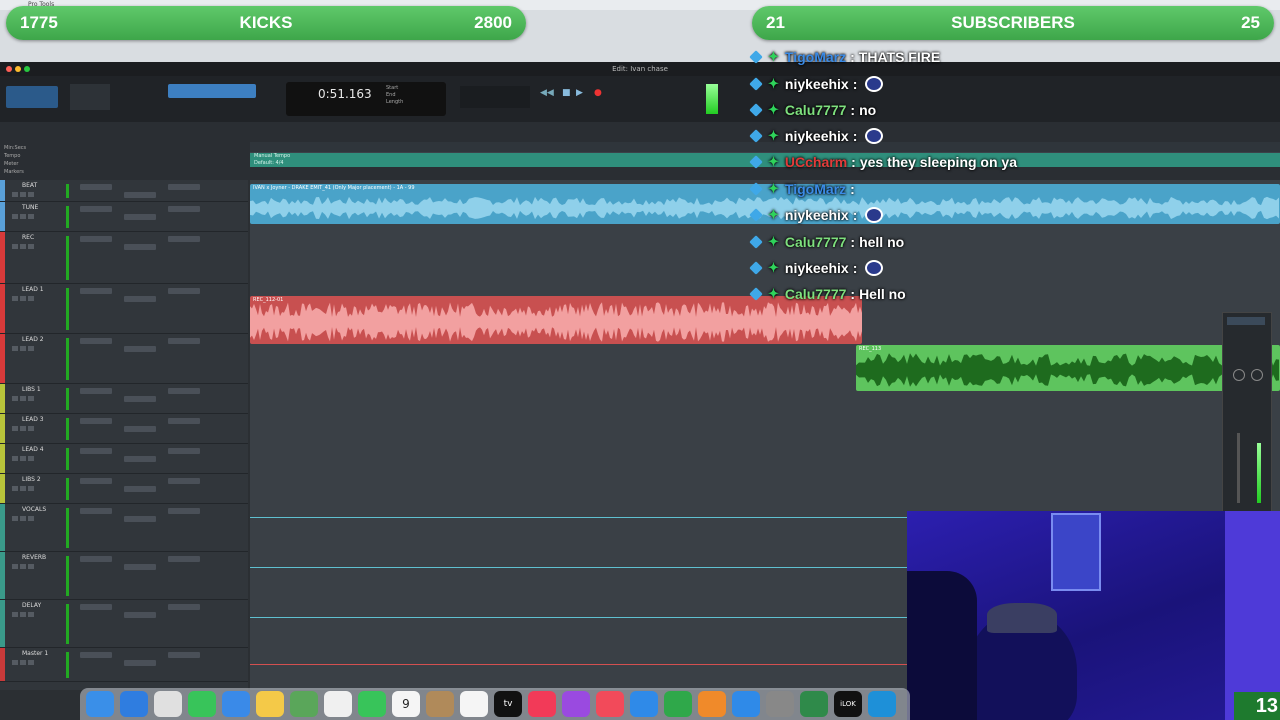  Describe the element at coordinates (9, 69) in the screenshot. I see `close-window-icon` at that location.